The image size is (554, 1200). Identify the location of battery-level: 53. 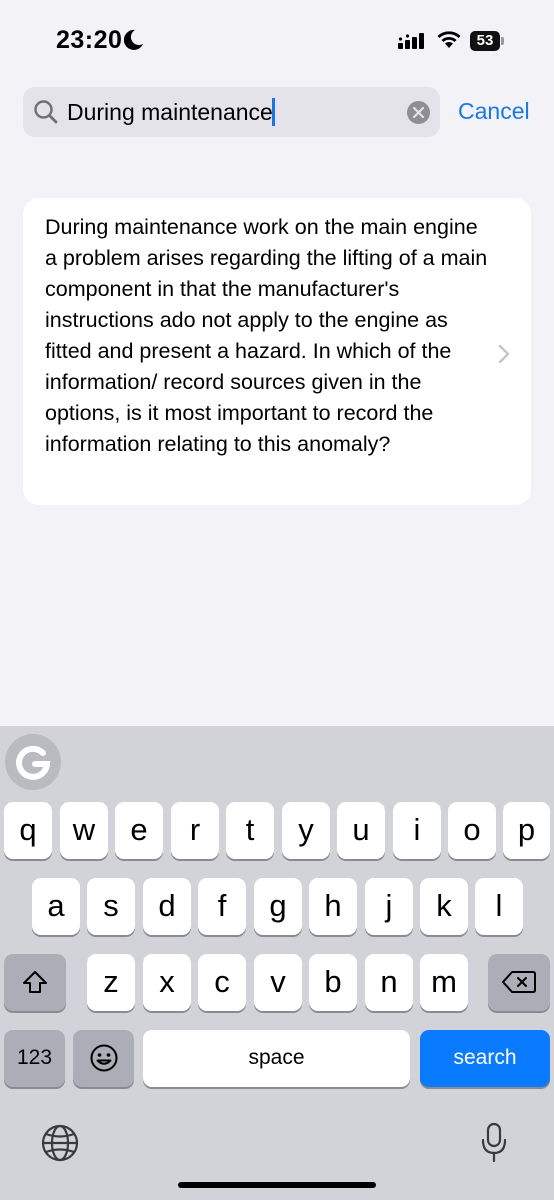
(485, 40).